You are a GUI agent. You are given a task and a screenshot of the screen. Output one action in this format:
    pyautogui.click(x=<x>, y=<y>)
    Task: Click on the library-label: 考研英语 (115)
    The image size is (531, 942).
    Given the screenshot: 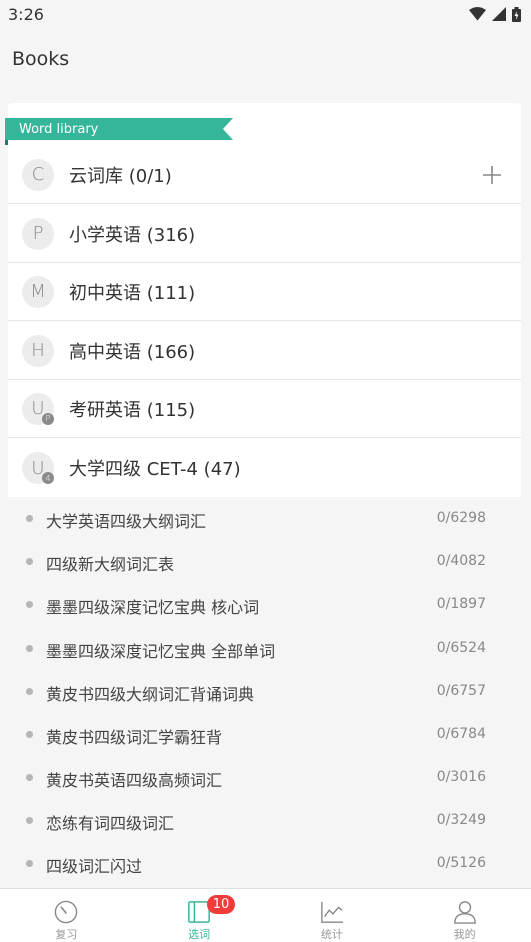 What is the action you would take?
    pyautogui.click(x=132, y=410)
    